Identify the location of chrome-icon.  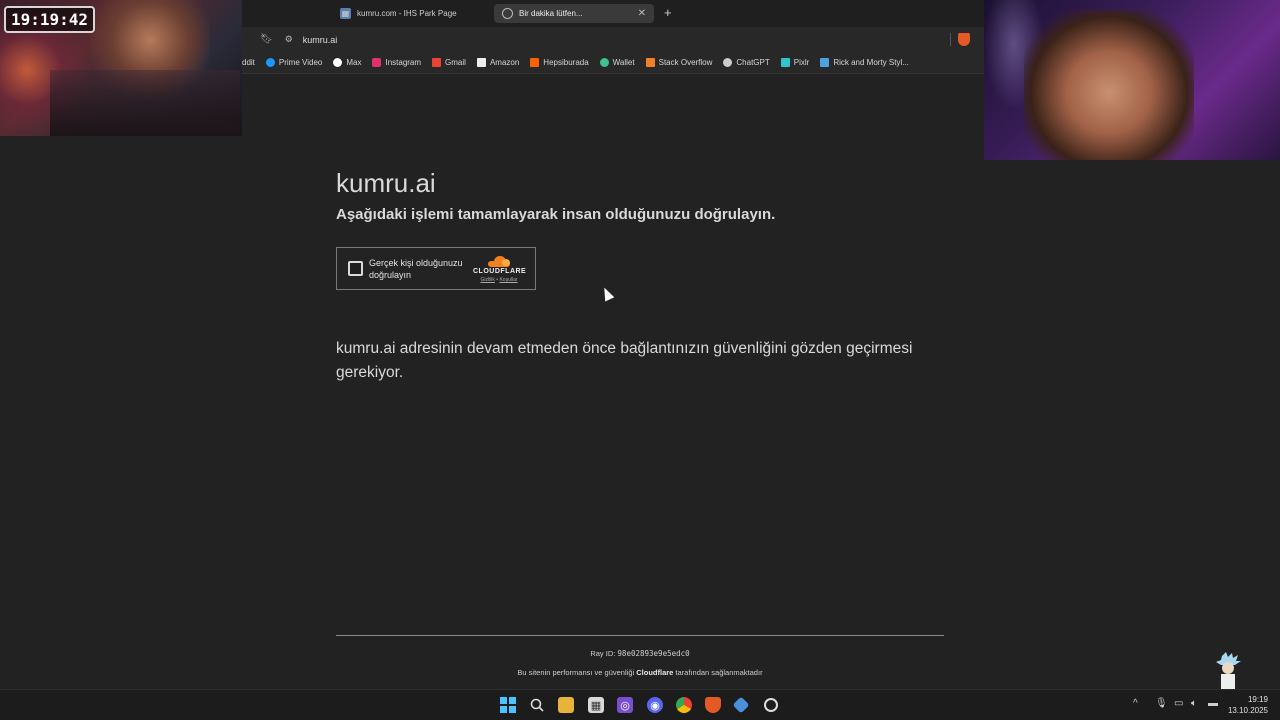
(684, 705).